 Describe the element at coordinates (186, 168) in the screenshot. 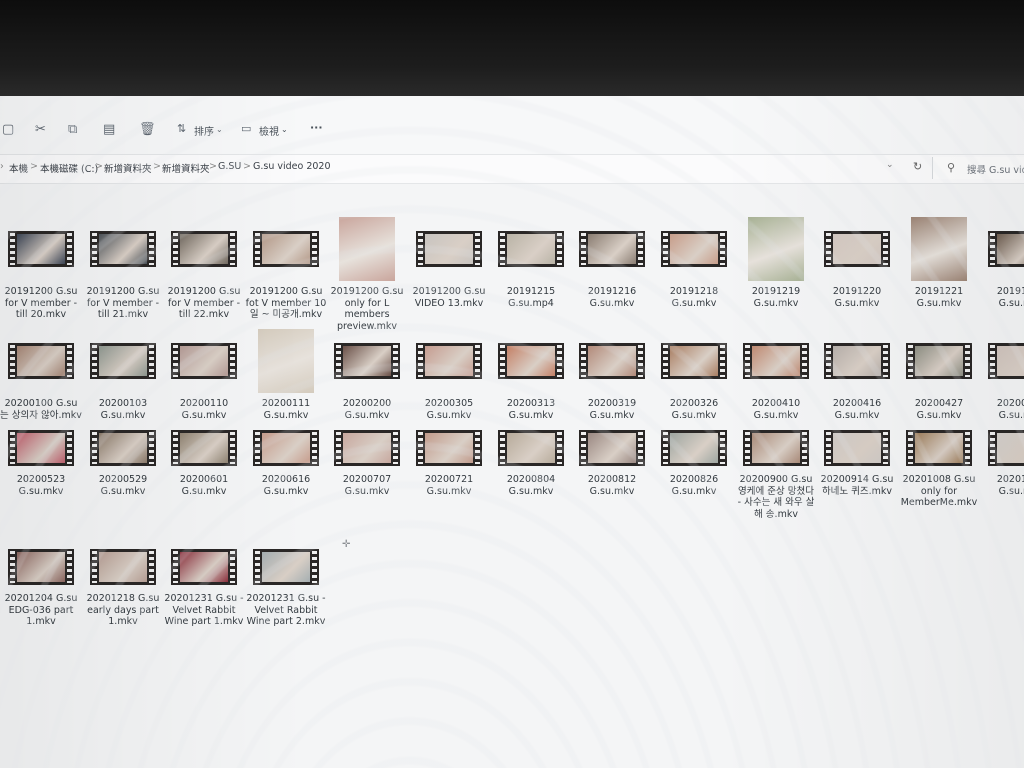

I see `breadcrumb-new-folder-2: 新增資料夾` at that location.